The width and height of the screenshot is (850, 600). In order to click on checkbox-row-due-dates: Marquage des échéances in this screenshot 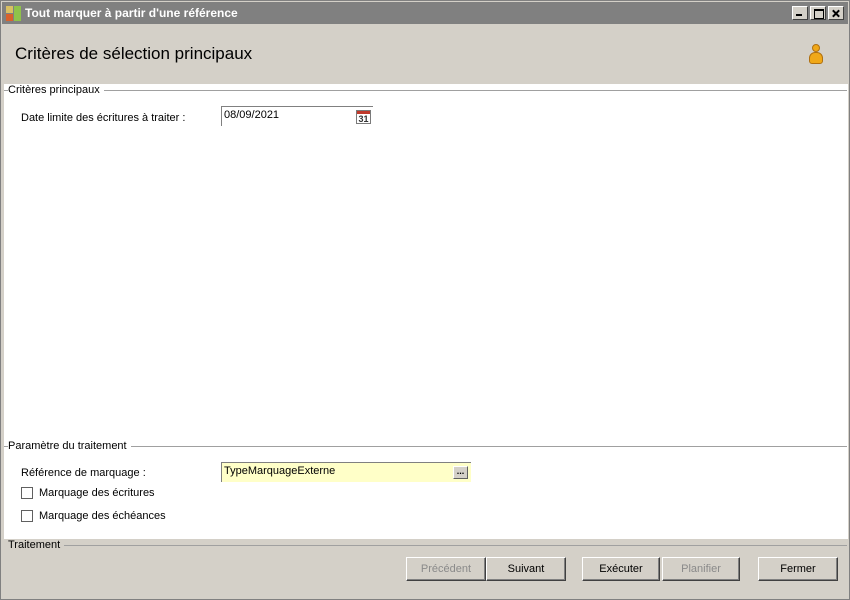, I will do `click(93, 516)`.